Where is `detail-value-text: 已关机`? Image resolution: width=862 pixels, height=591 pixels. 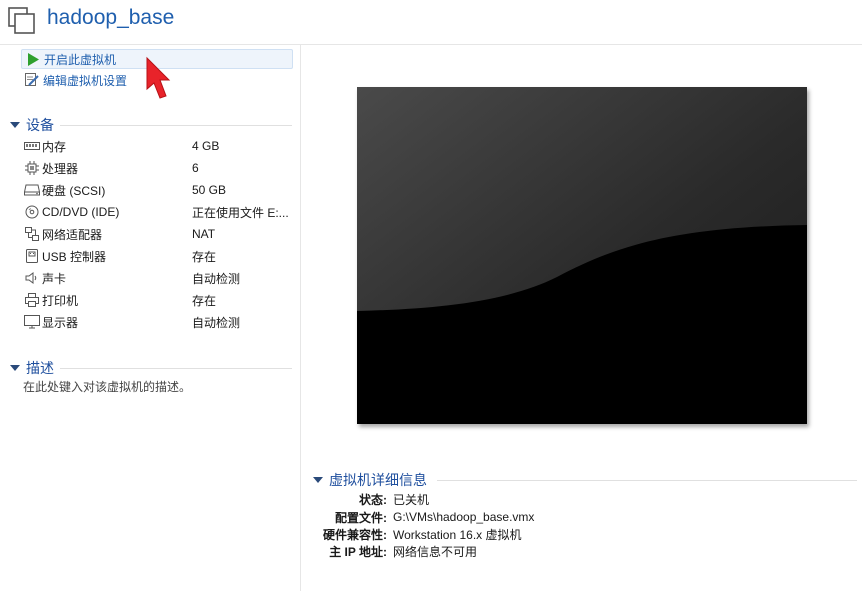
detail-value-text: 已关机 is located at coordinates (411, 499).